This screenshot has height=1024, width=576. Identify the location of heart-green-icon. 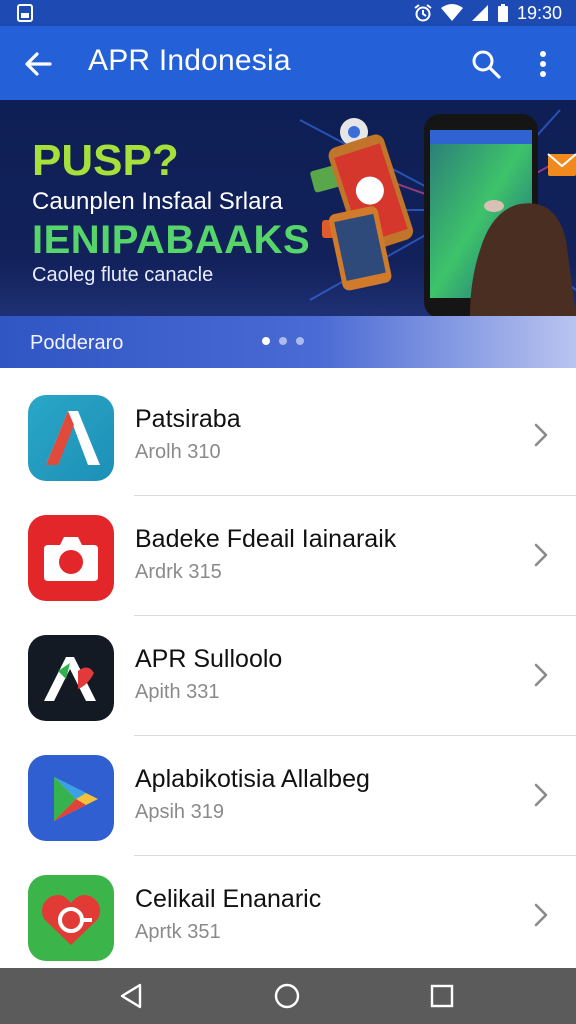
(71, 918).